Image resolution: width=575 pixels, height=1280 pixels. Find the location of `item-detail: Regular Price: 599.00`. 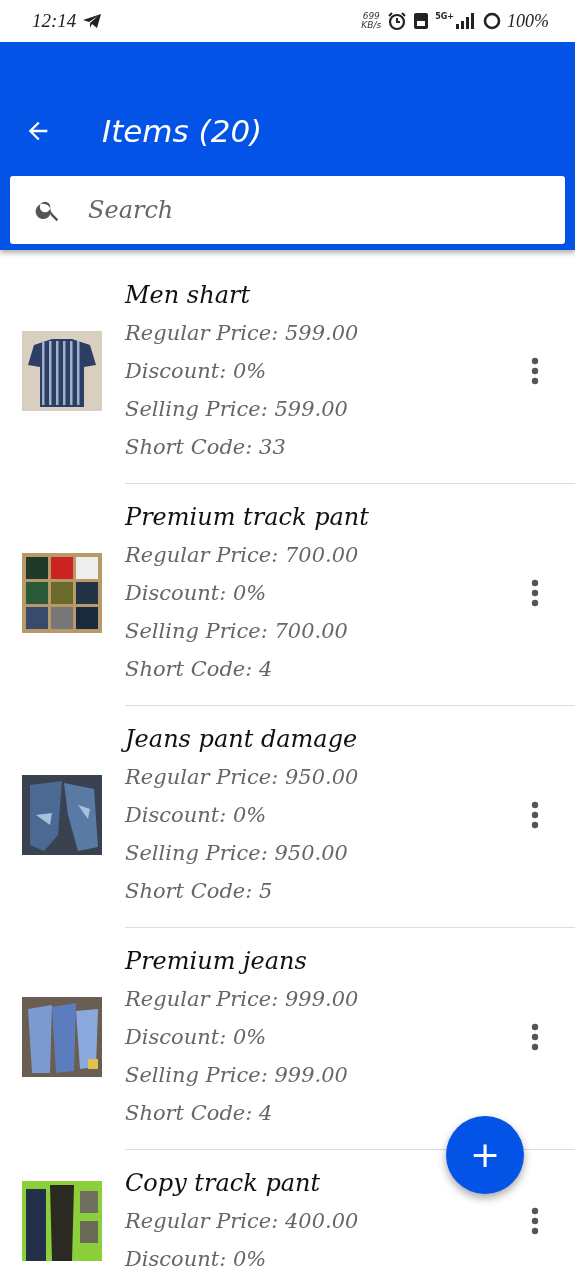

item-detail: Regular Price: 599.00 is located at coordinates (242, 333).